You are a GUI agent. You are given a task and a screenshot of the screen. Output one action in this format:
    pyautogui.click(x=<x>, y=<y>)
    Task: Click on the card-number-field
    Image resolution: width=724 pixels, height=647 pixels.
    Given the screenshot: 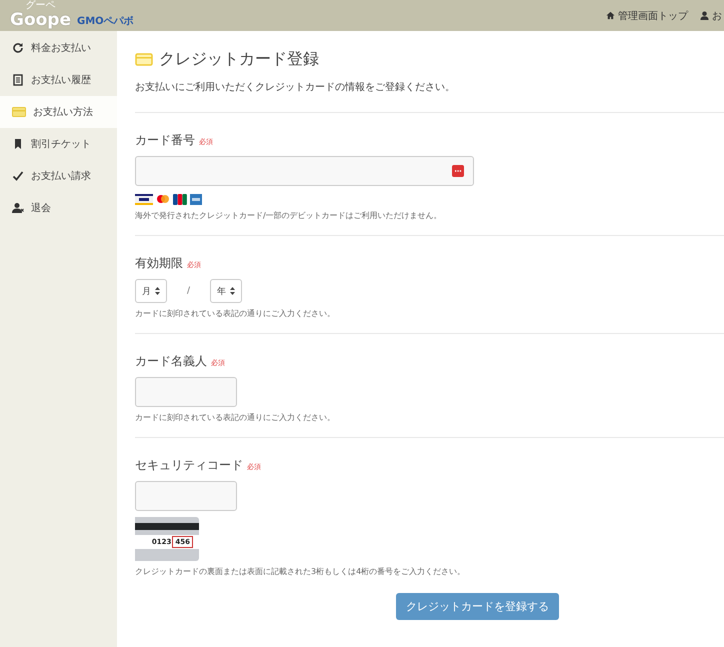 What is the action you would take?
    pyautogui.click(x=304, y=171)
    